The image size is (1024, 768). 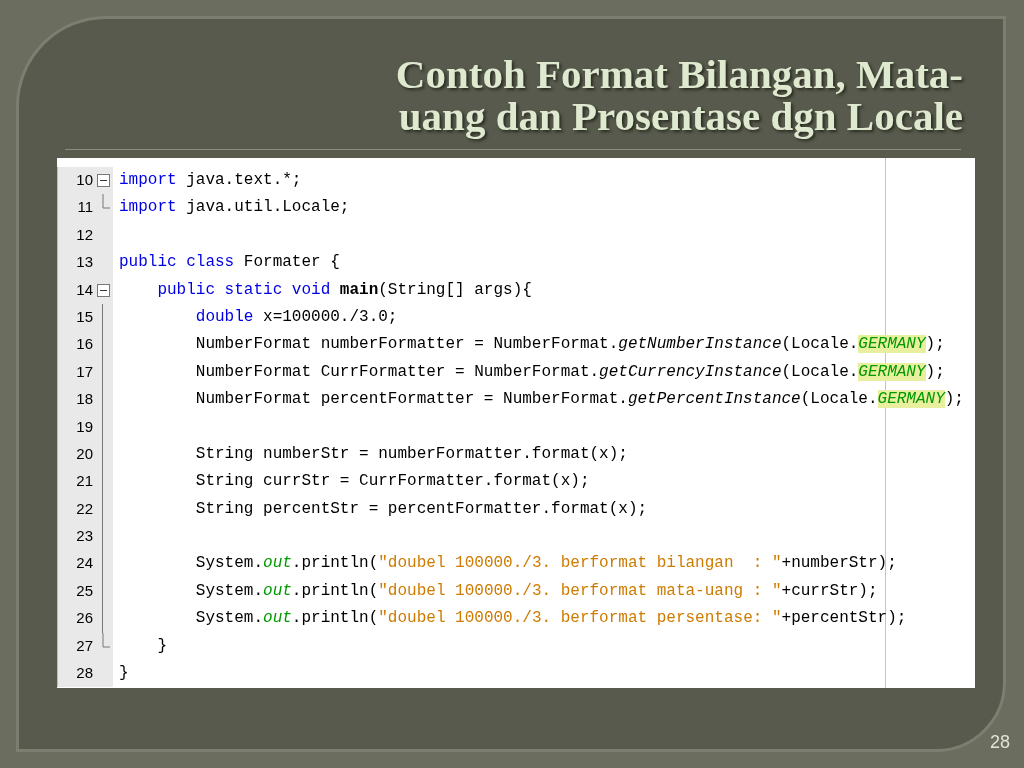 What do you see at coordinates (569, 345) in the screenshot?
I see `code-line: NumberFormat numberFormatter = NumberFormat.getNumberInstance(Locale.GERMANY);` at bounding box center [569, 345].